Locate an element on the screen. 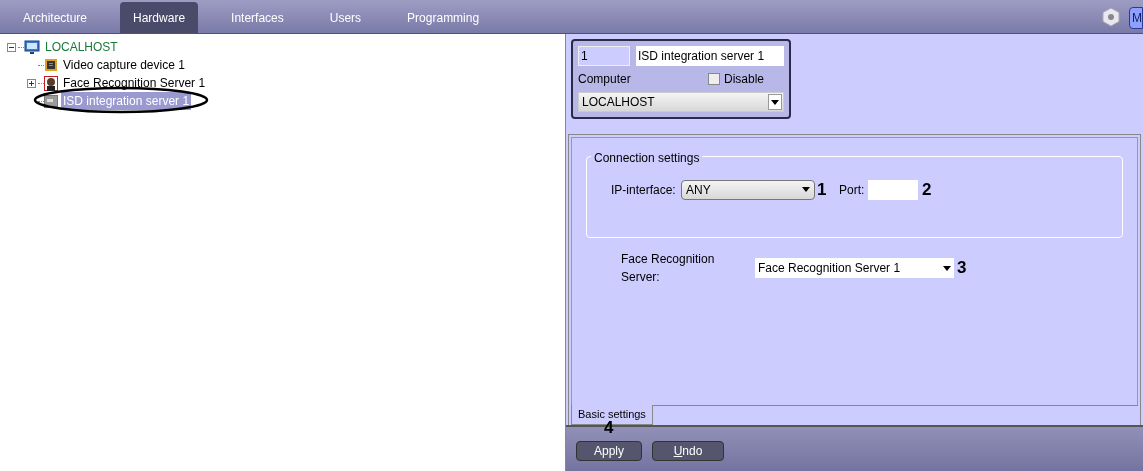 Image resolution: width=1143 pixels, height=471 pixels. collapse-toggle is located at coordinates (11, 47).